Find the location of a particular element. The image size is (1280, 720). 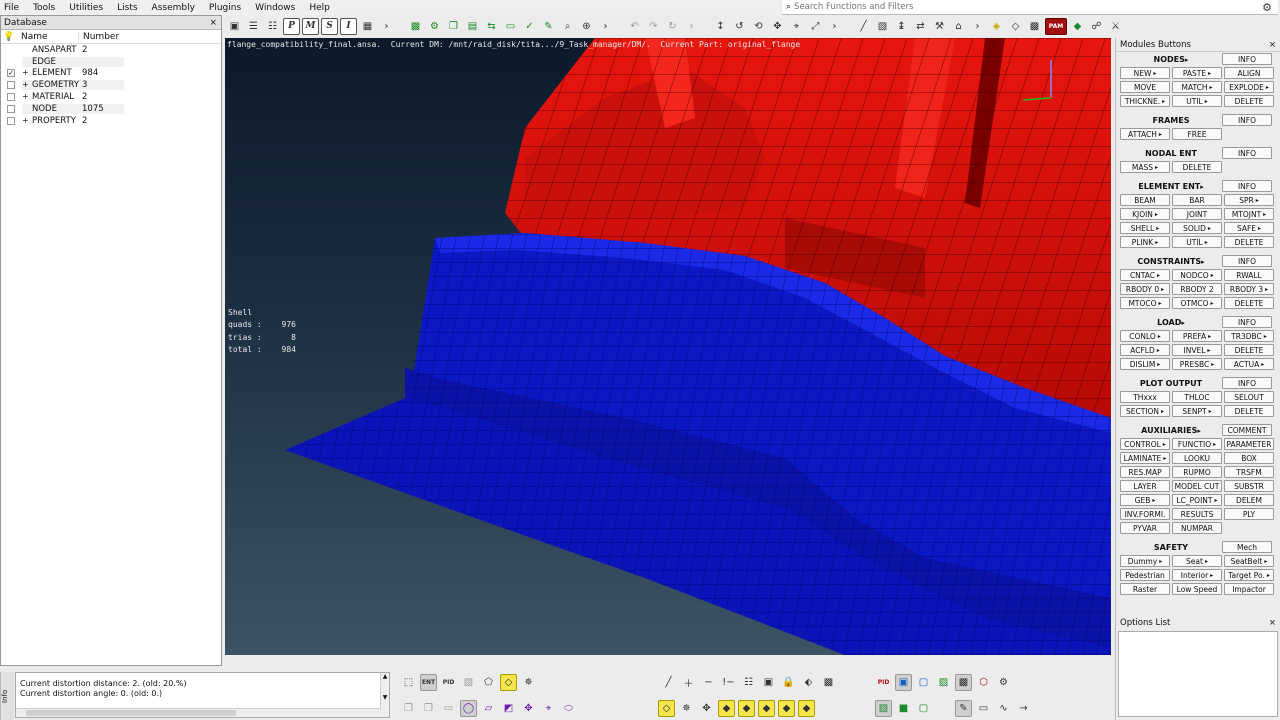

chevron-right-3-icon: › is located at coordinates (691, 26).